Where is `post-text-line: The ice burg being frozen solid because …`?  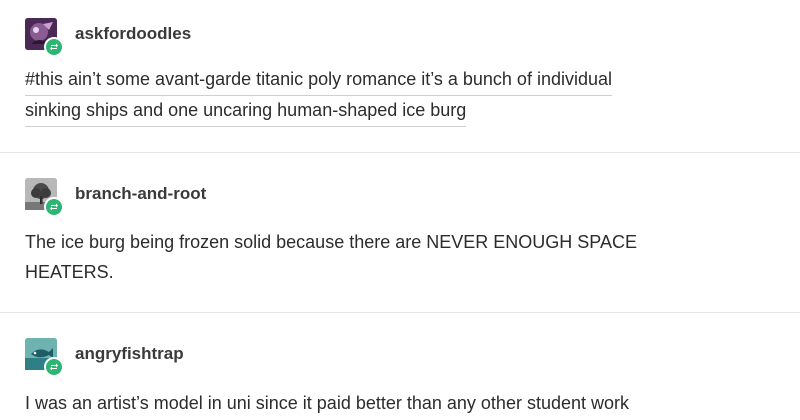 post-text-line: The ice burg being frozen solid because … is located at coordinates (331, 242).